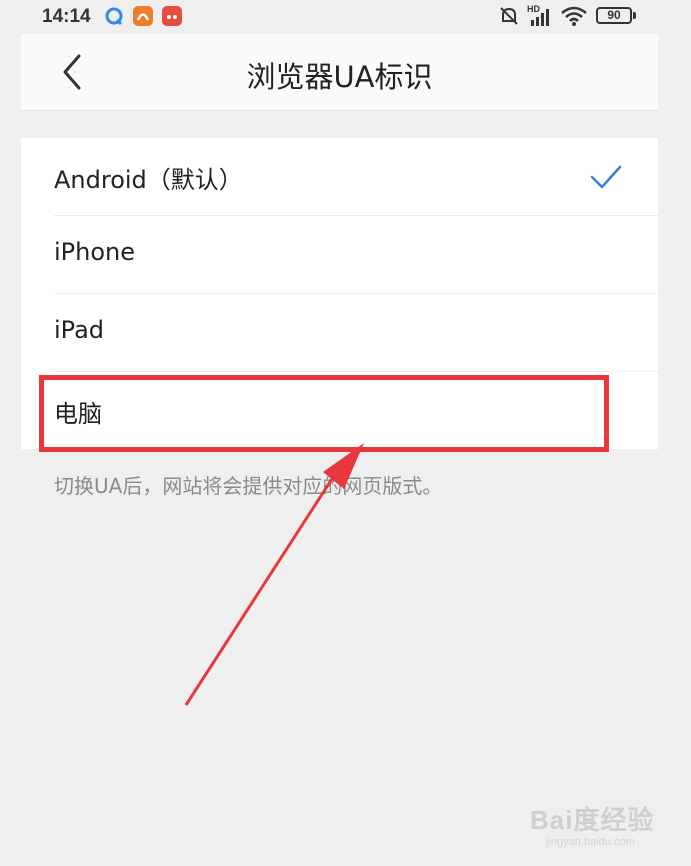 This screenshot has width=691, height=866. What do you see at coordinates (114, 16) in the screenshot?
I see `browser-app-icon` at bounding box center [114, 16].